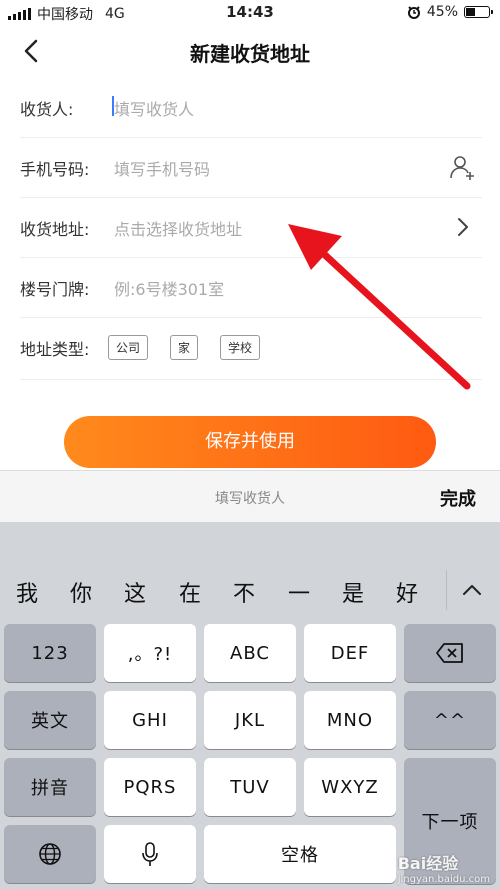  I want to click on address-select: 点击选择收货地址, so click(178, 228).